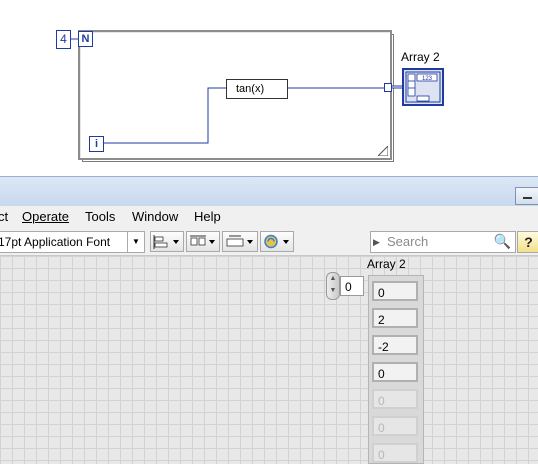 This screenshot has width=538, height=465. Describe the element at coordinates (4, 216) in the screenshot. I see `menu-project: ct` at that location.